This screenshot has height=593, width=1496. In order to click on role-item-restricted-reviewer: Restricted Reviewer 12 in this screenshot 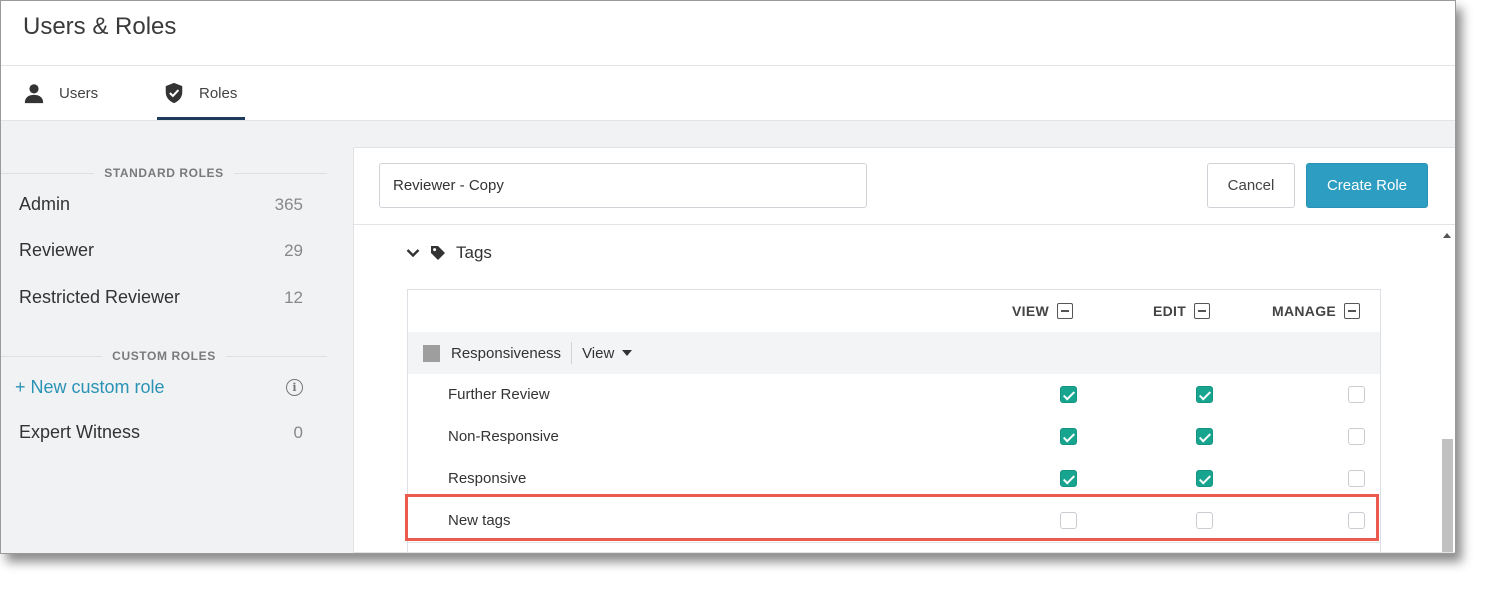, I will do `click(161, 297)`.